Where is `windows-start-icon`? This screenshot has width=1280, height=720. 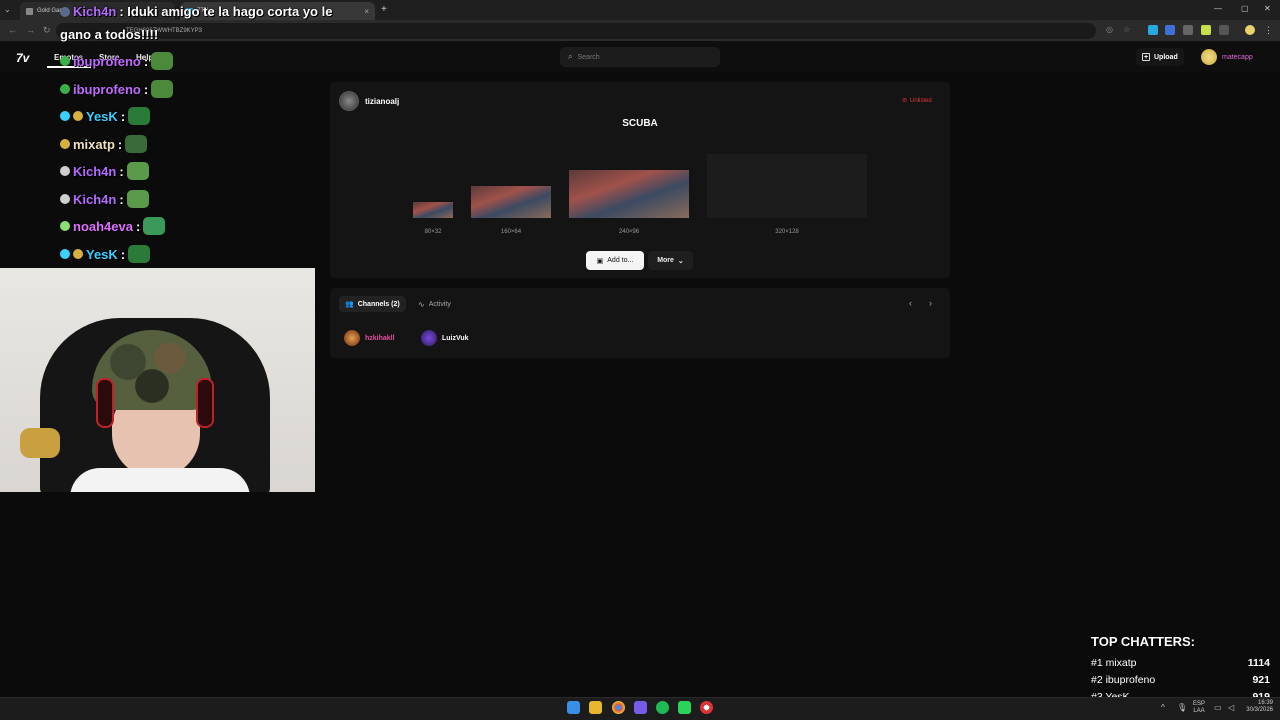 windows-start-icon is located at coordinates (573, 707).